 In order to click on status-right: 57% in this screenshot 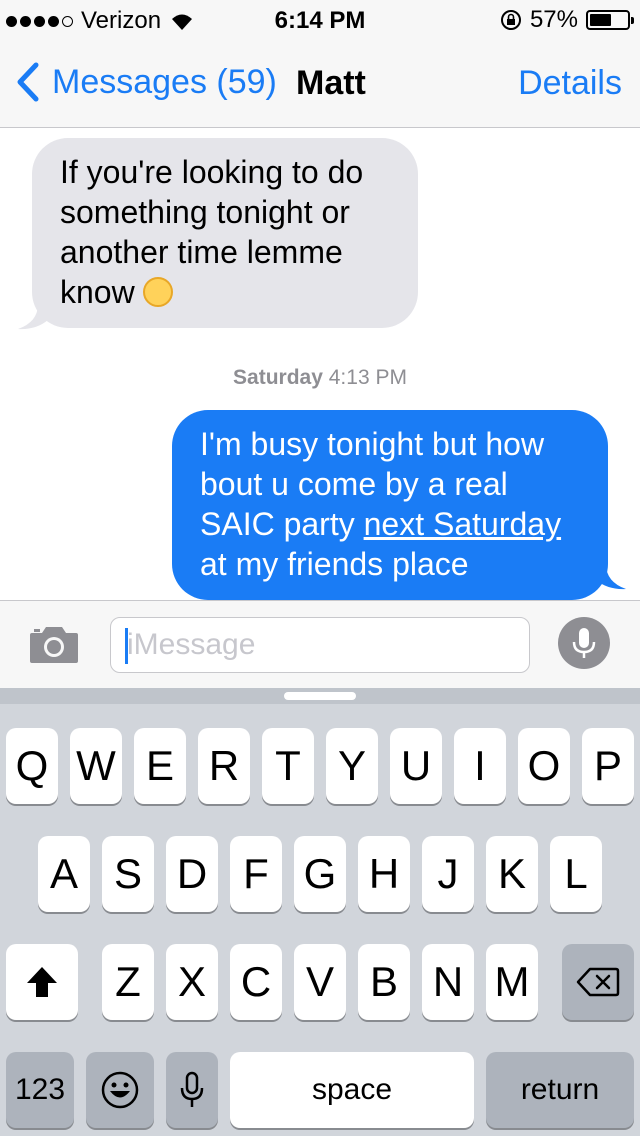, I will do `click(567, 20)`.